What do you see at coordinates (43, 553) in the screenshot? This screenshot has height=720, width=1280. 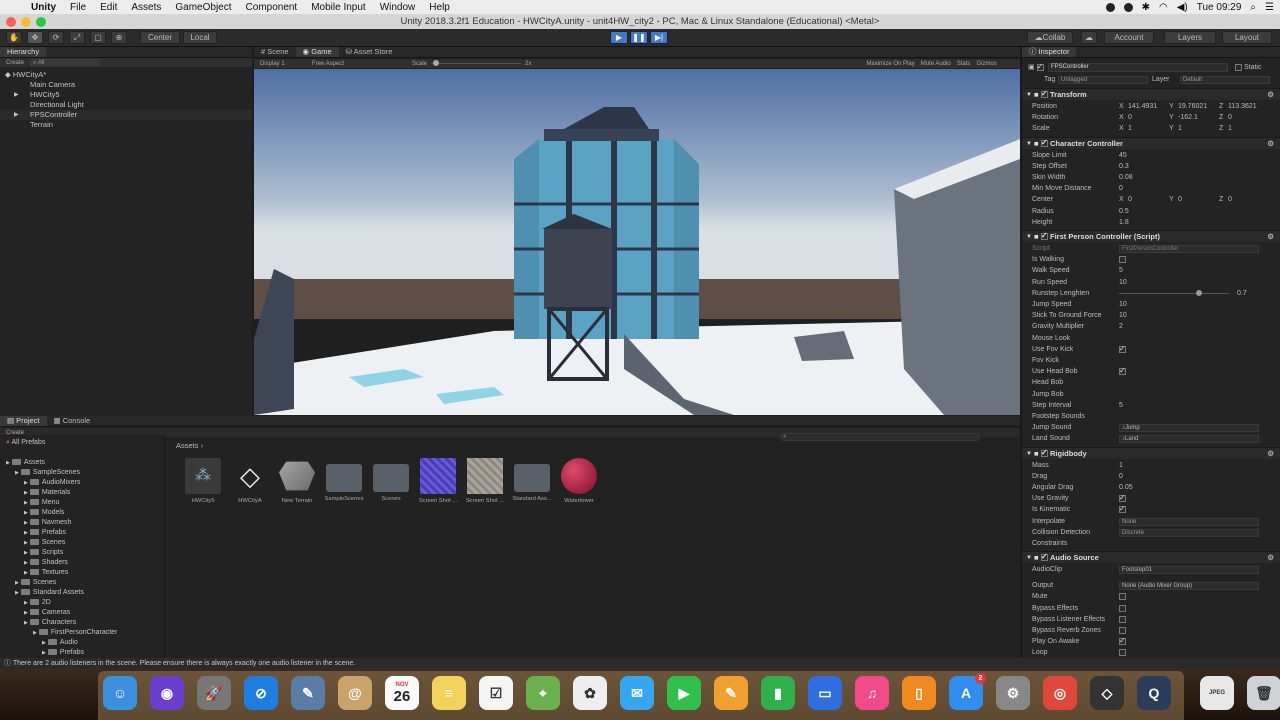 I see `tree-item: ▶ Scripts` at bounding box center [43, 553].